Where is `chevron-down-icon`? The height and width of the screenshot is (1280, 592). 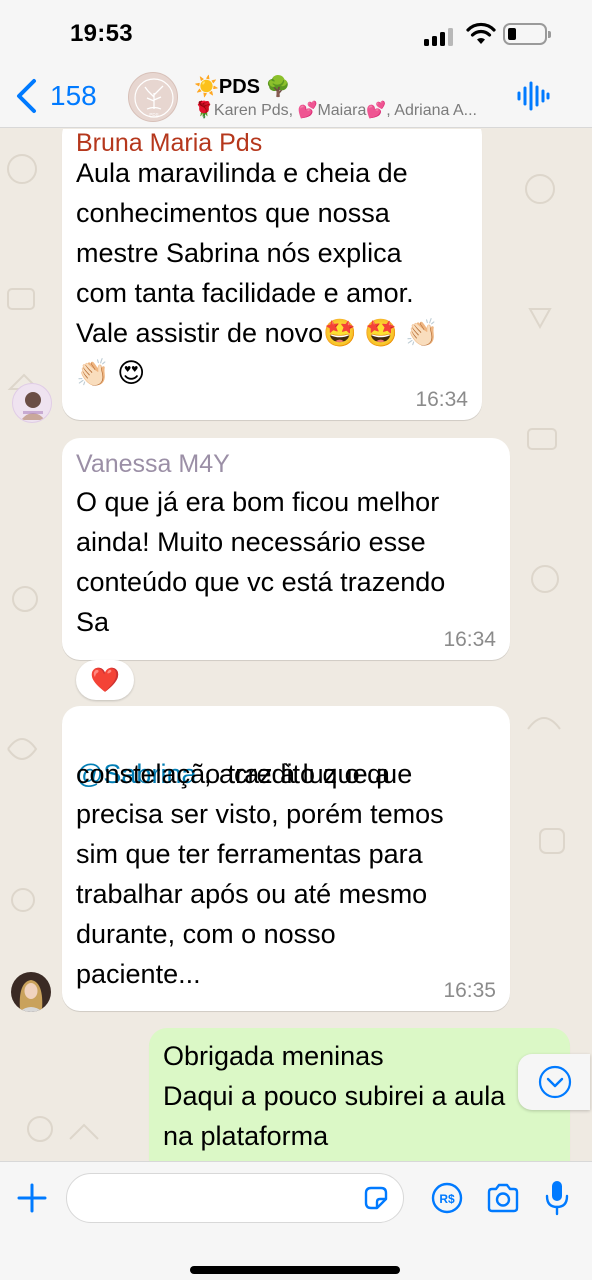
chevron-down-icon is located at coordinates (555, 1082).